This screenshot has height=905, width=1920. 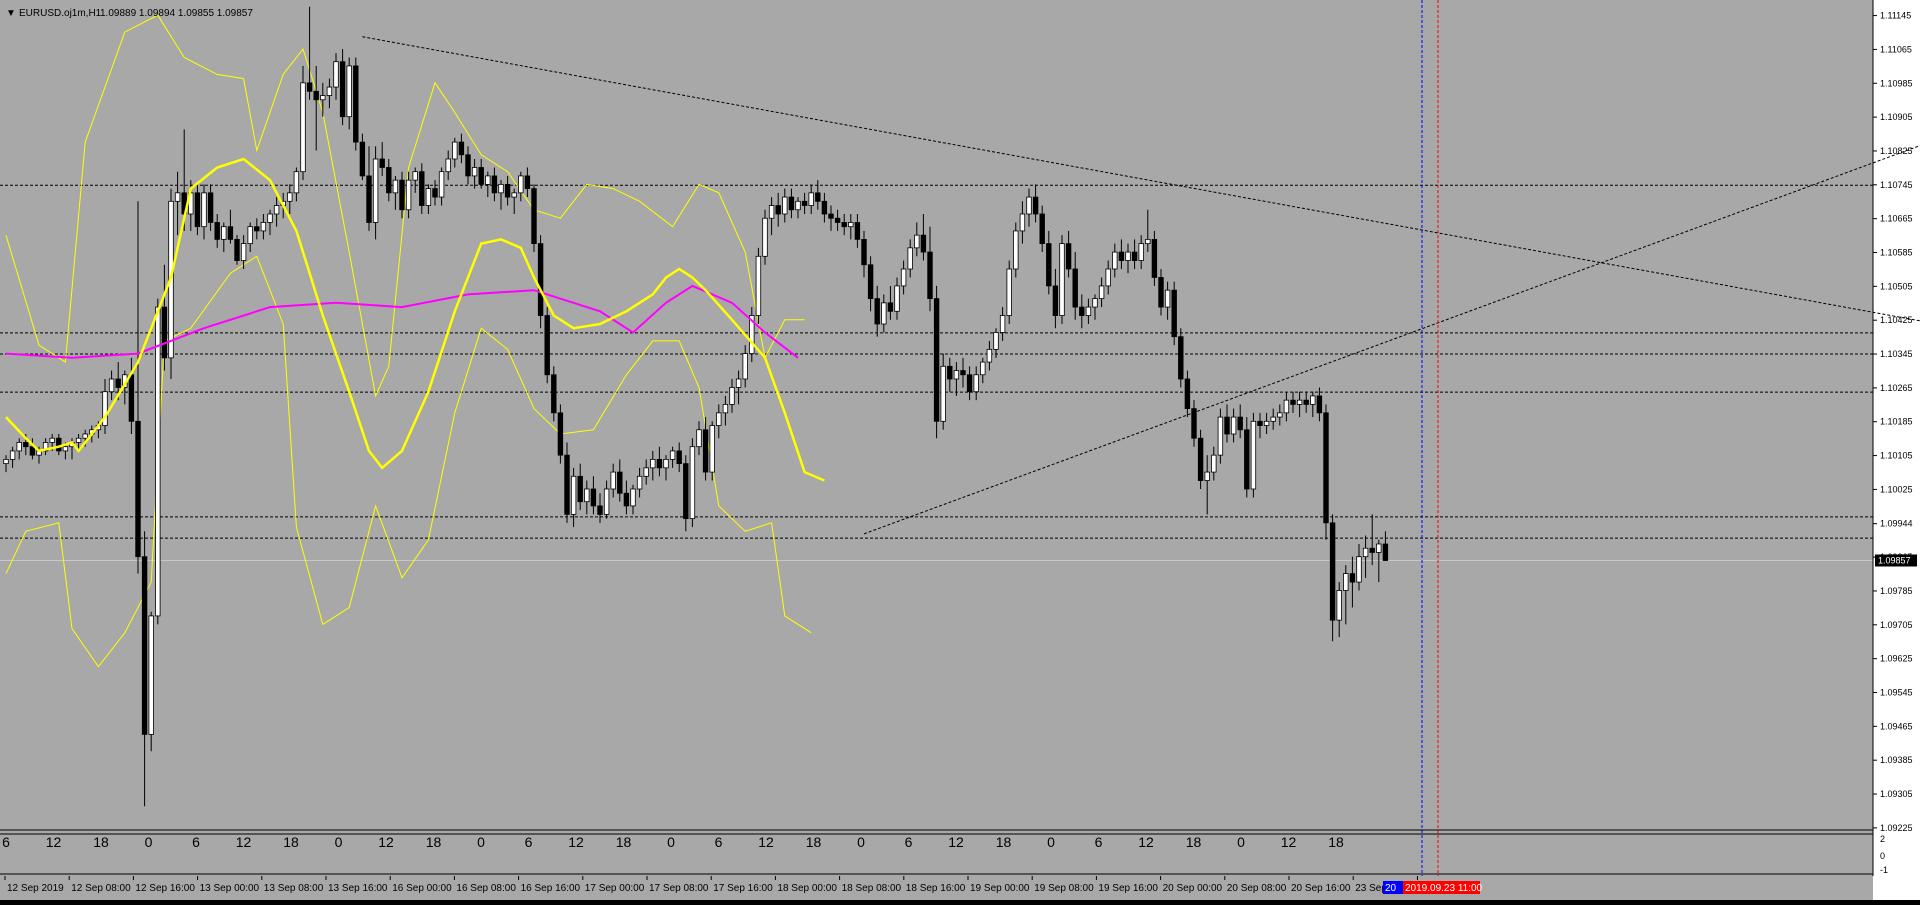 I want to click on date-label: 13 Sep 16:00, so click(x=358, y=888).